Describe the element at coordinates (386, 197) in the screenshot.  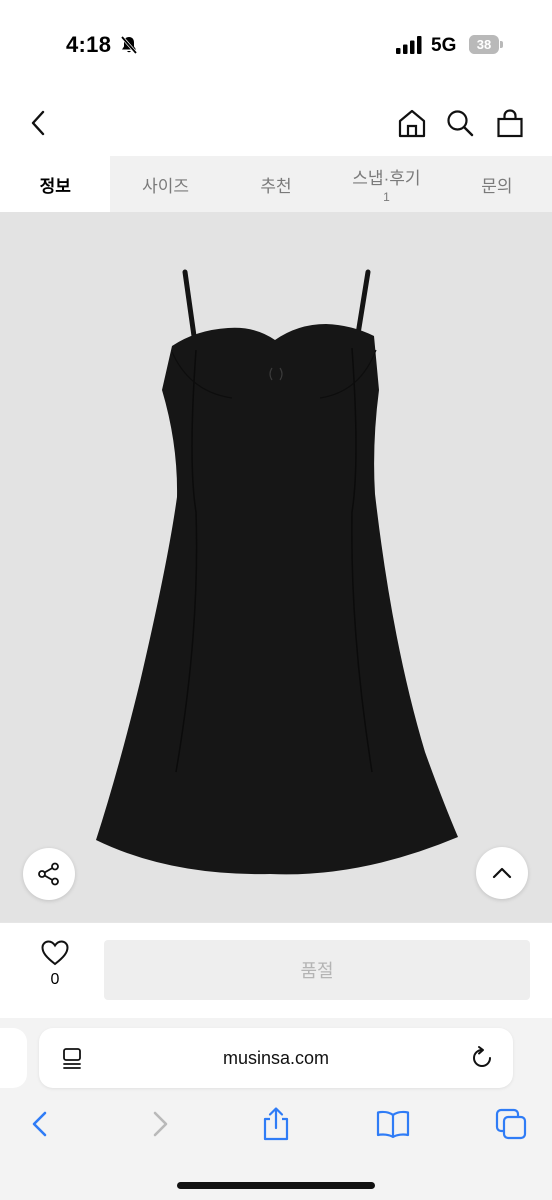
I see `tab-count: 1` at that location.